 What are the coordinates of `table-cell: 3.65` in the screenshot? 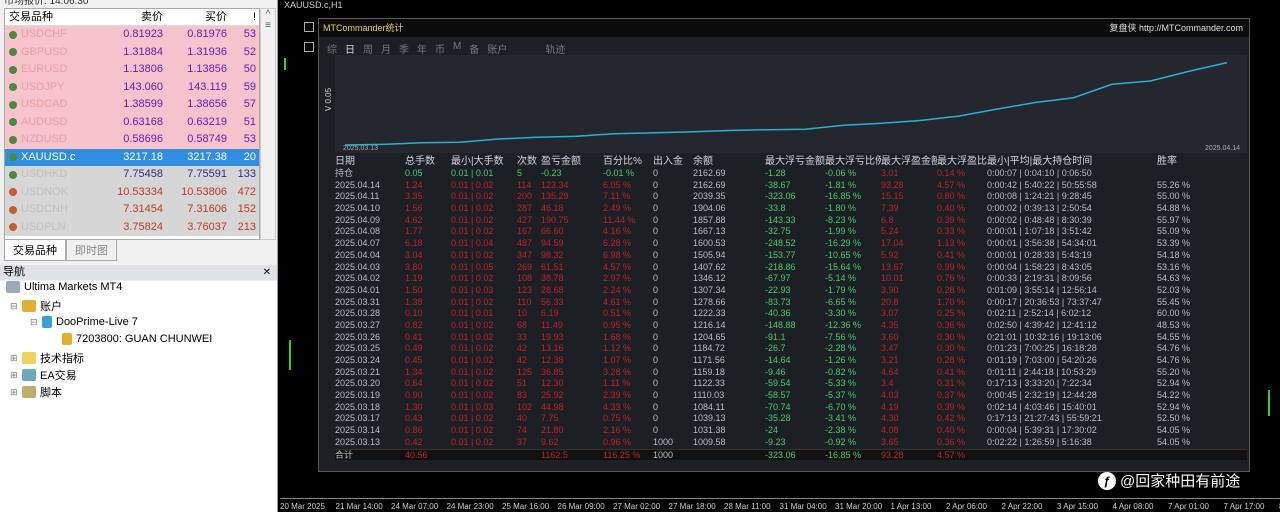 It's located at (890, 441).